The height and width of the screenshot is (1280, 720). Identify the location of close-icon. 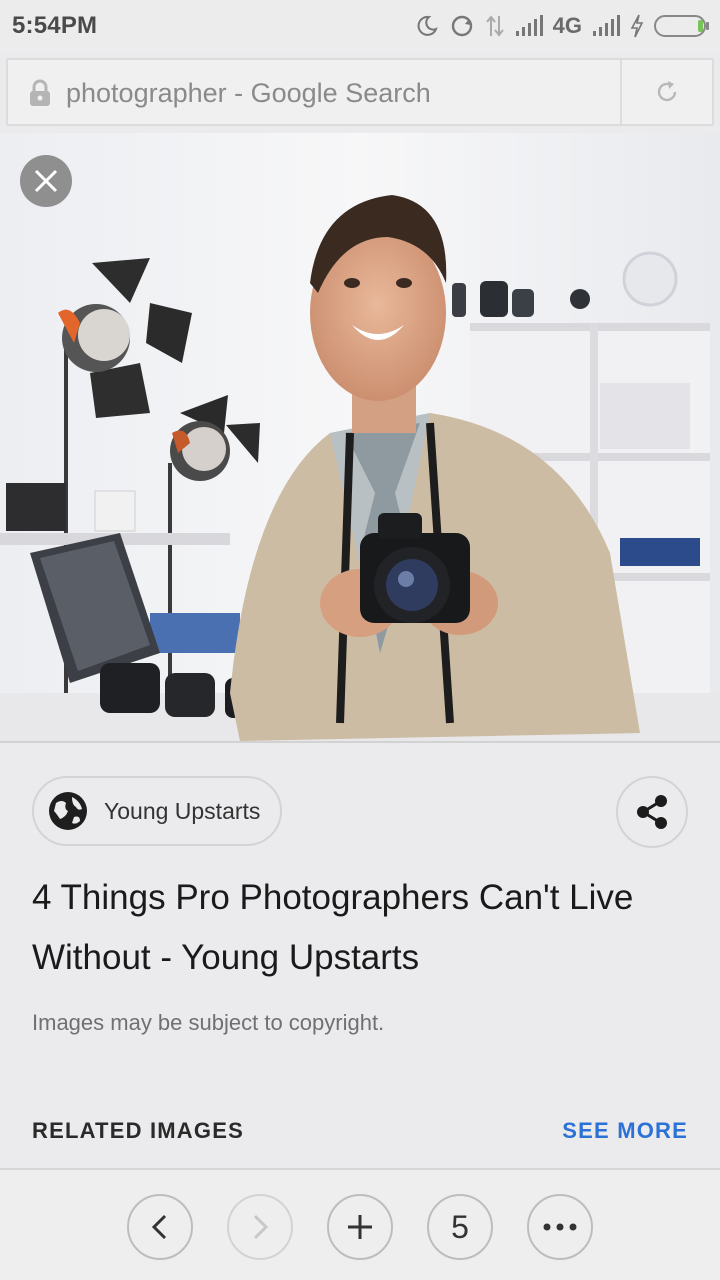
(46, 181).